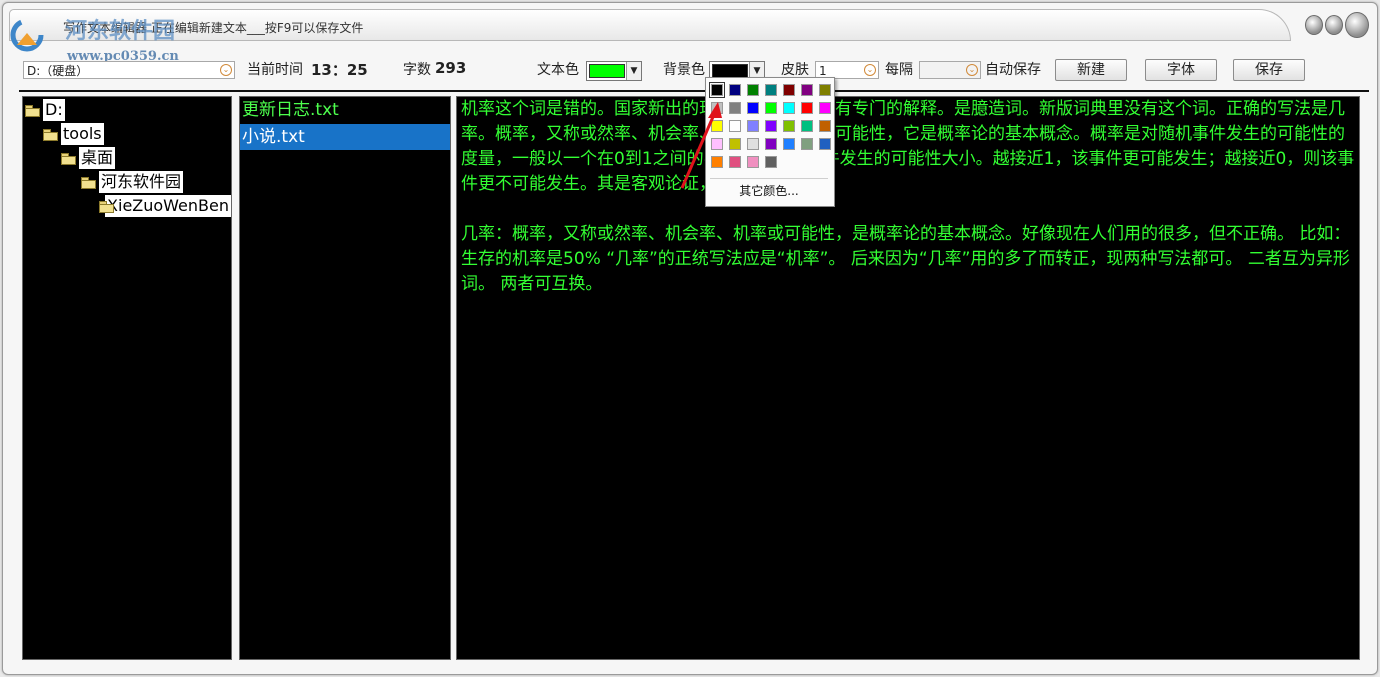 Image resolution: width=1380 pixels, height=677 pixels. I want to click on tree-node-drive: D:, so click(45, 110).